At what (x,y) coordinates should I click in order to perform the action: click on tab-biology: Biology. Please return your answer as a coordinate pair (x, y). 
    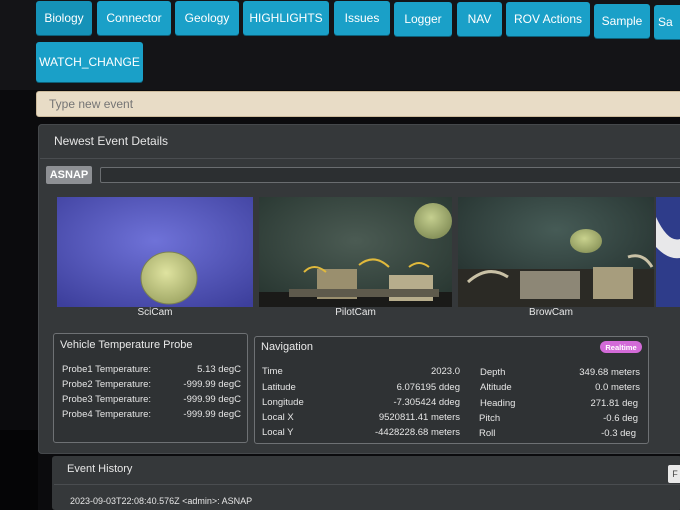
    Looking at the image, I should click on (64, 18).